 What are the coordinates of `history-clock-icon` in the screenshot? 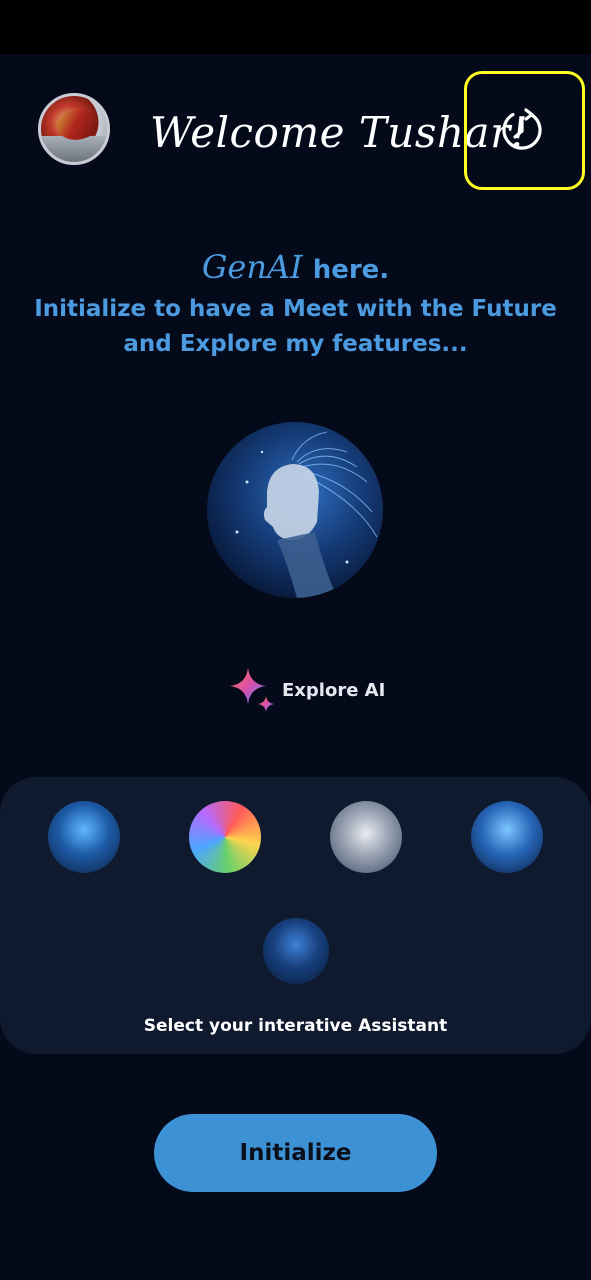 It's located at (522, 129).